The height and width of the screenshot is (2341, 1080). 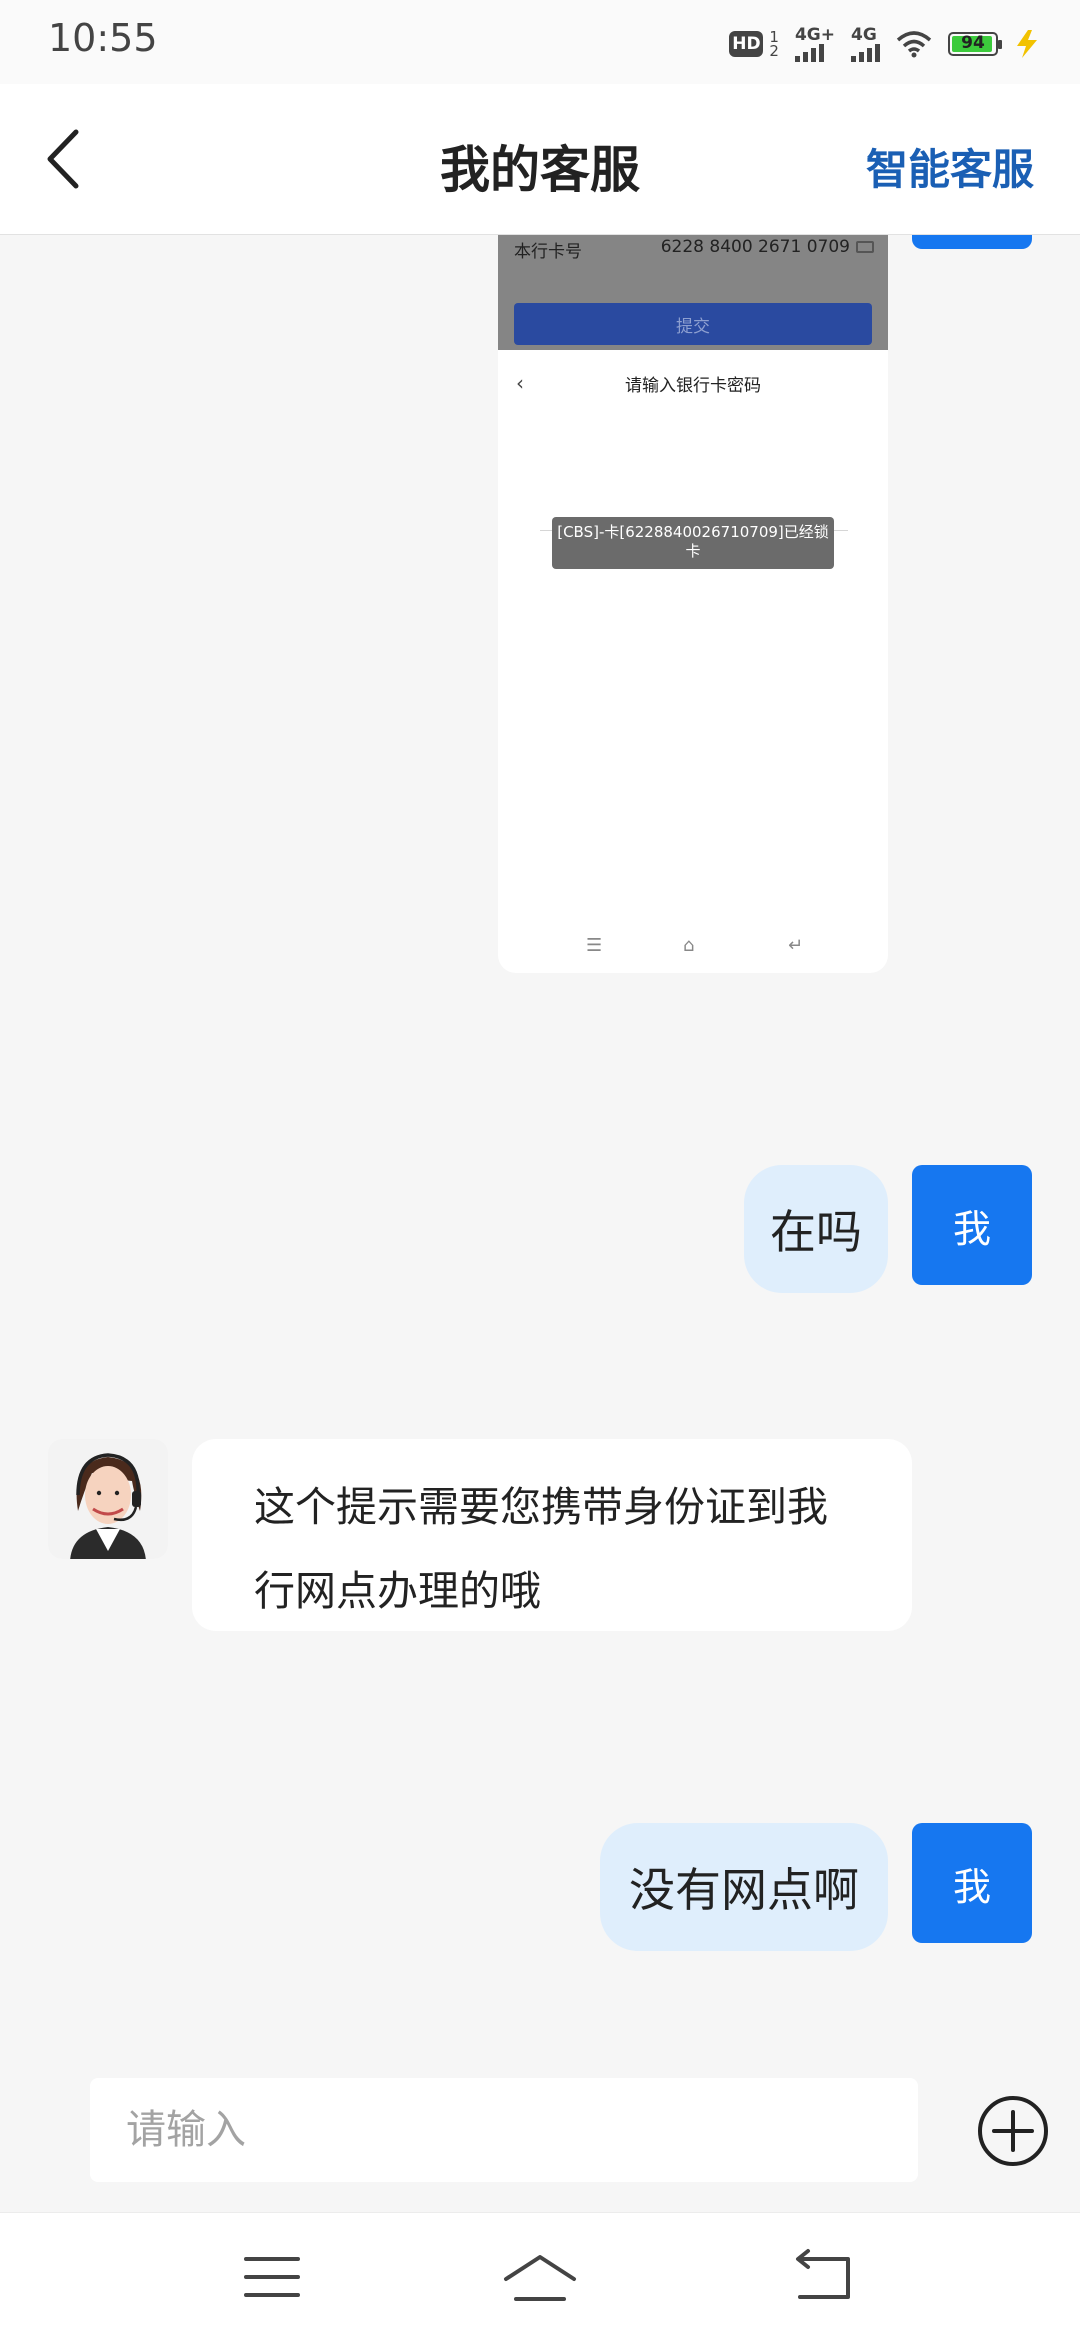 What do you see at coordinates (594, 945) in the screenshot?
I see `screenshot-menu-icon: ☰` at bounding box center [594, 945].